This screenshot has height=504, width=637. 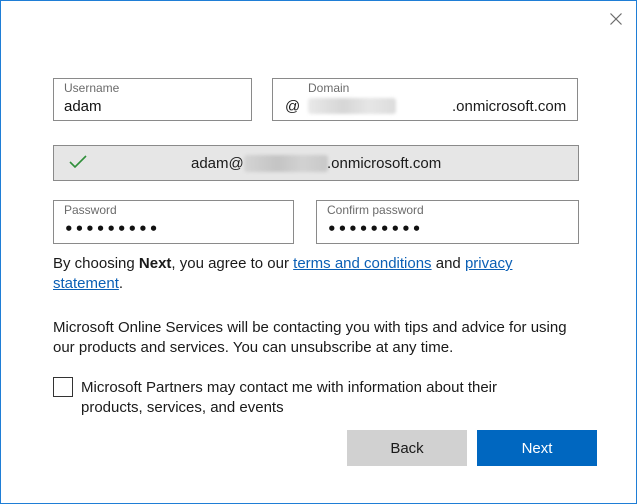 What do you see at coordinates (352, 106) in the screenshot?
I see `redacted-domain` at bounding box center [352, 106].